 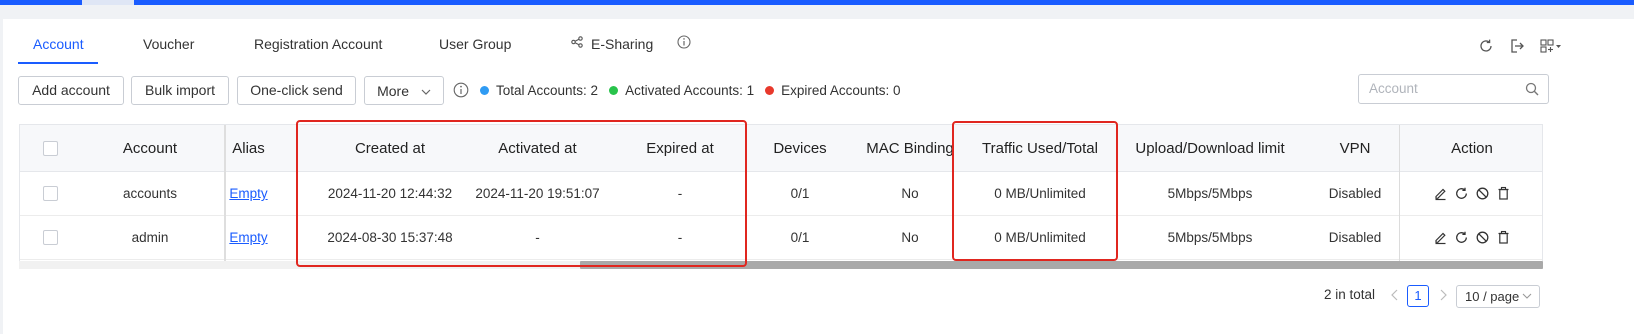 What do you see at coordinates (800, 148) in the screenshot?
I see `header-devices: Devices` at bounding box center [800, 148].